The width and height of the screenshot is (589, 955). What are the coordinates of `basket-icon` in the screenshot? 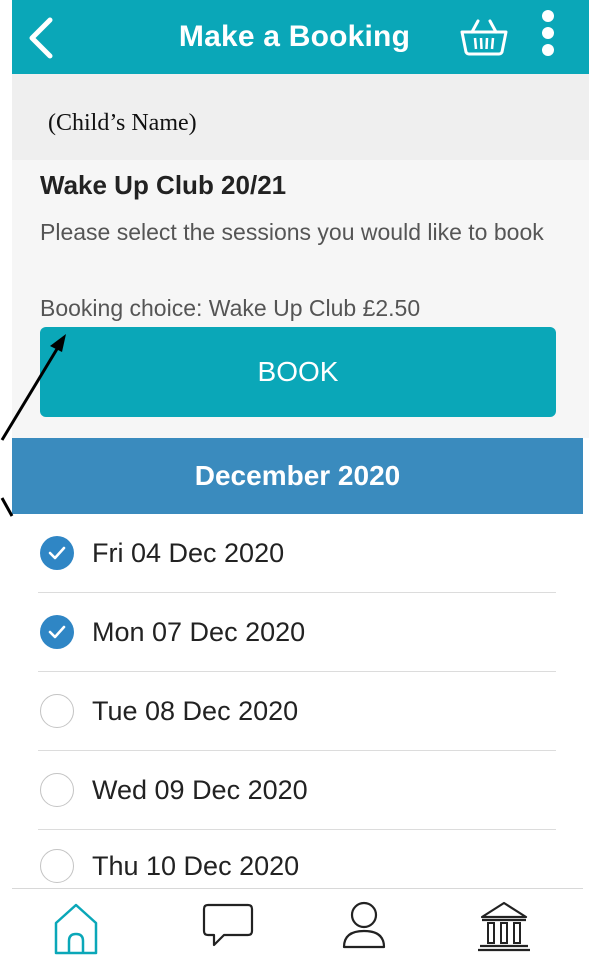 It's located at (484, 37).